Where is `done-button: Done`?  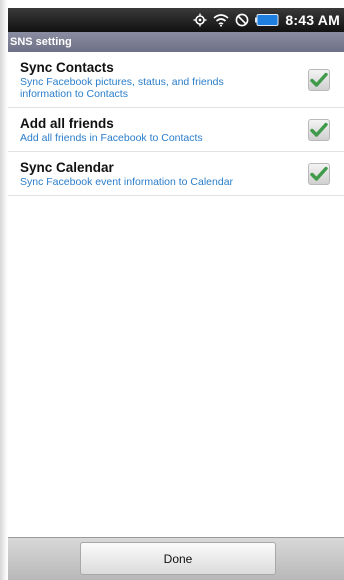
done-button: Done is located at coordinates (178, 558).